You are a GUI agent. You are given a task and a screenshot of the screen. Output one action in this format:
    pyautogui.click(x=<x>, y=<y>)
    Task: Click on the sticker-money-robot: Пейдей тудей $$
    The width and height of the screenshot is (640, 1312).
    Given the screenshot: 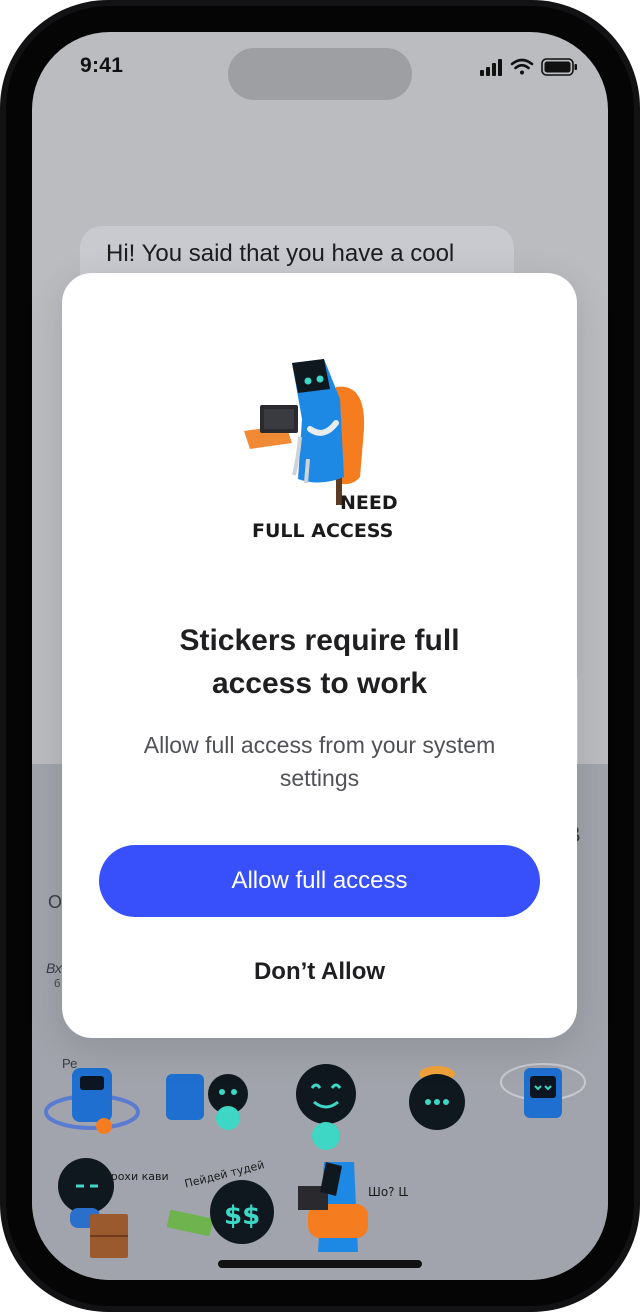 What is the action you would take?
    pyautogui.click(x=228, y=1206)
    